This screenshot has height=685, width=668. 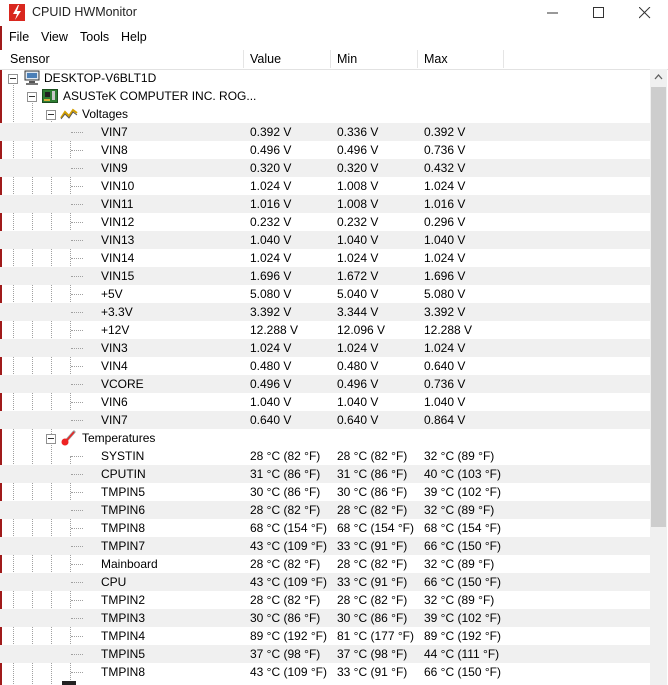 What do you see at coordinates (325, 78) in the screenshot?
I see `tree-node-computer: DESKTOP-V6BLT1D` at bounding box center [325, 78].